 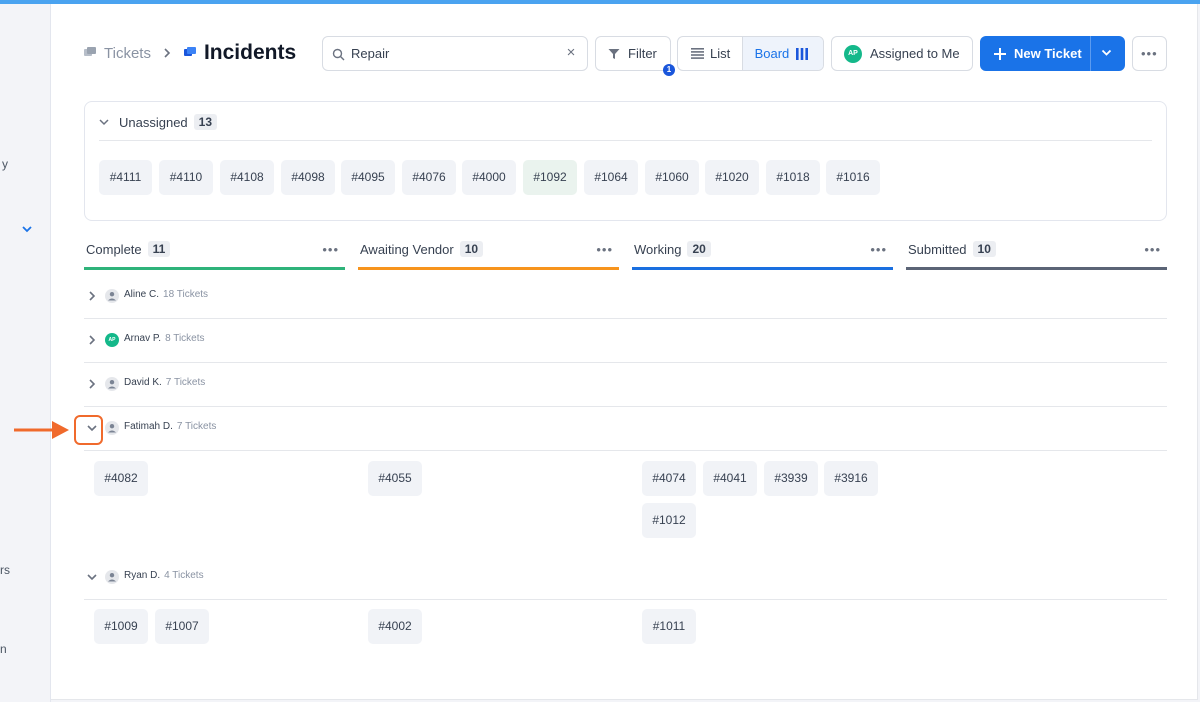 I want to click on group-label: Ryan D. 4 Tickets, so click(x=164, y=575).